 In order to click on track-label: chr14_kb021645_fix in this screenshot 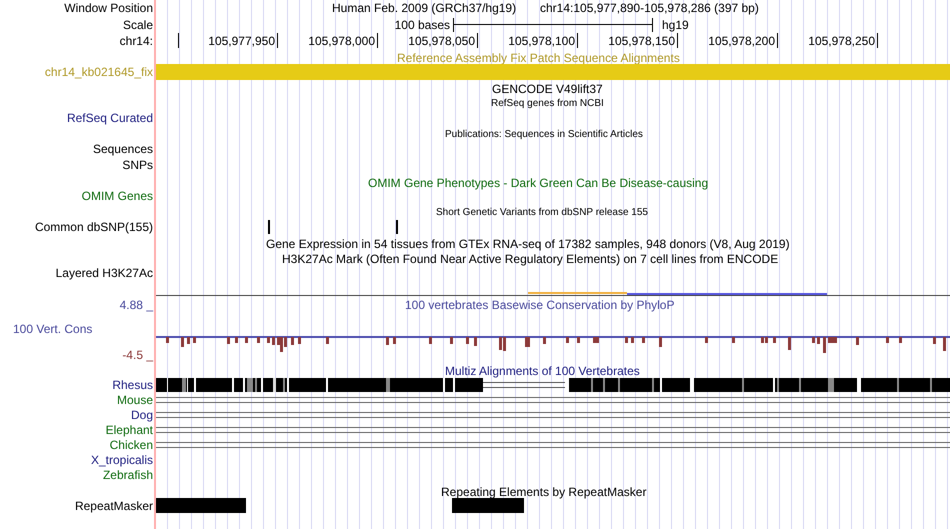, I will do `click(98, 72)`.